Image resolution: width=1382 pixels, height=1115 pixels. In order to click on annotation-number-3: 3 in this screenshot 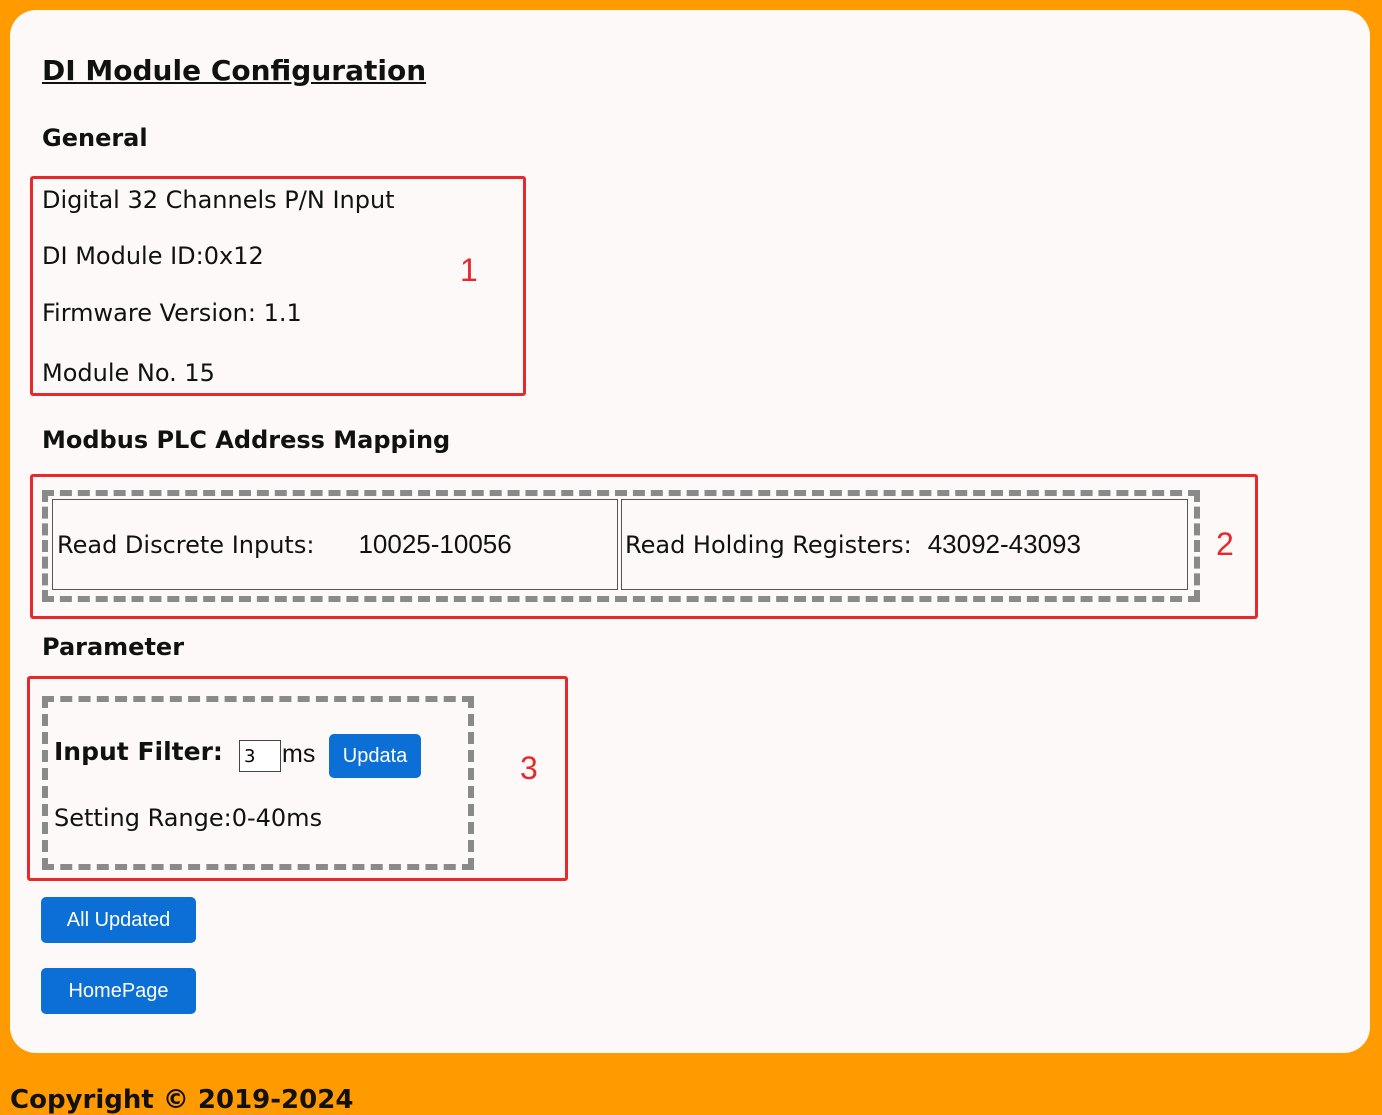, I will do `click(529, 768)`.